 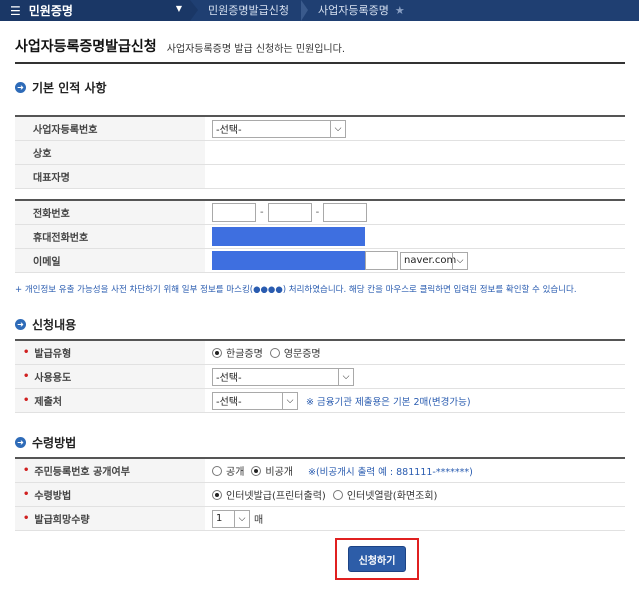 I want to click on breadcrumb-item-2-label: 사업자등록증명, so click(x=353, y=10).